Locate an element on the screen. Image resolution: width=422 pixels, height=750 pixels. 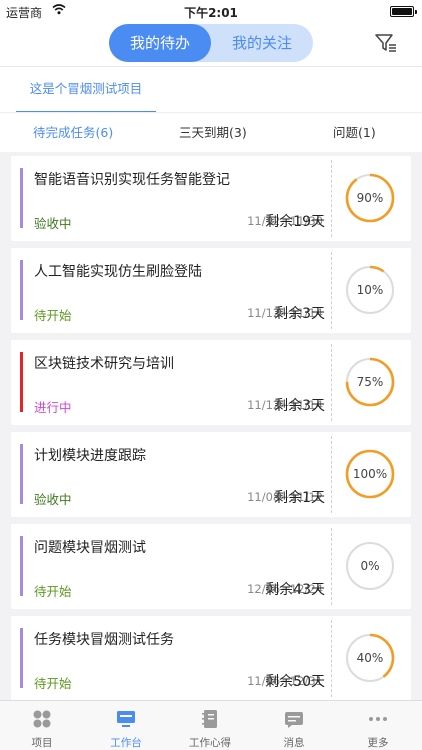
progress-percent: 100% is located at coordinates (370, 474).